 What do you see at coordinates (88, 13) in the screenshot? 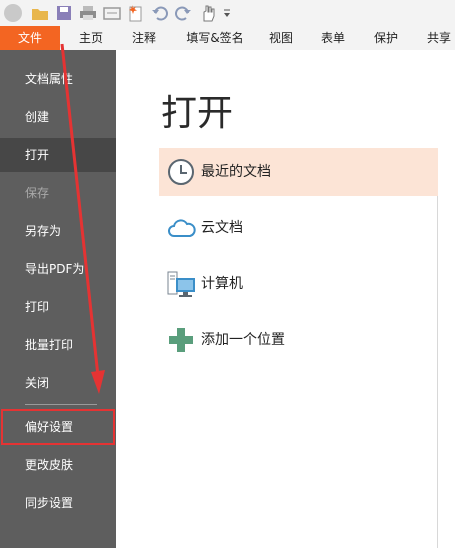
I see `print-icon` at bounding box center [88, 13].